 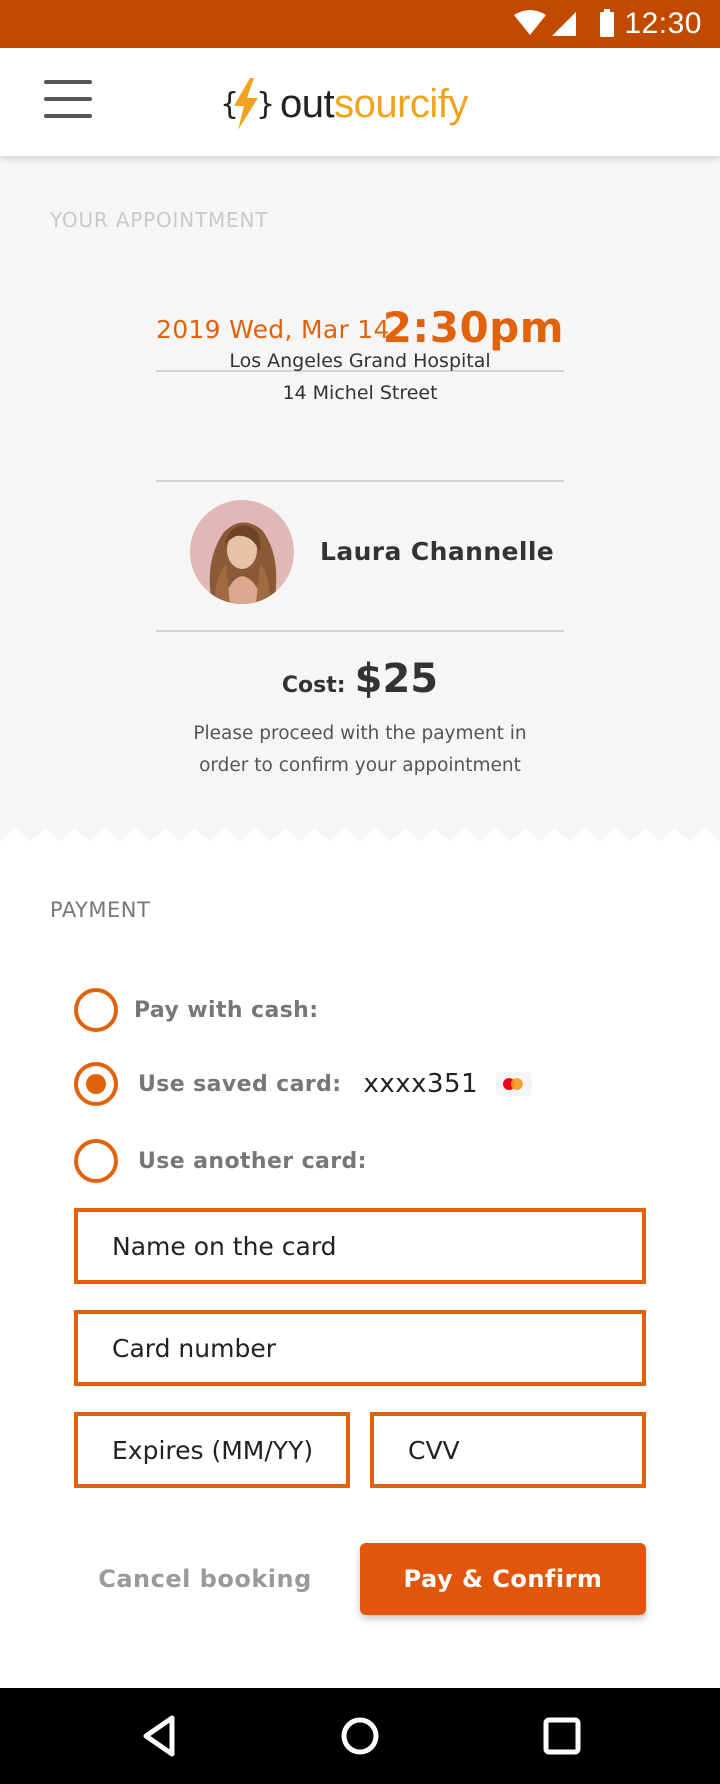 I want to click on menu-icon, so click(x=71, y=100).